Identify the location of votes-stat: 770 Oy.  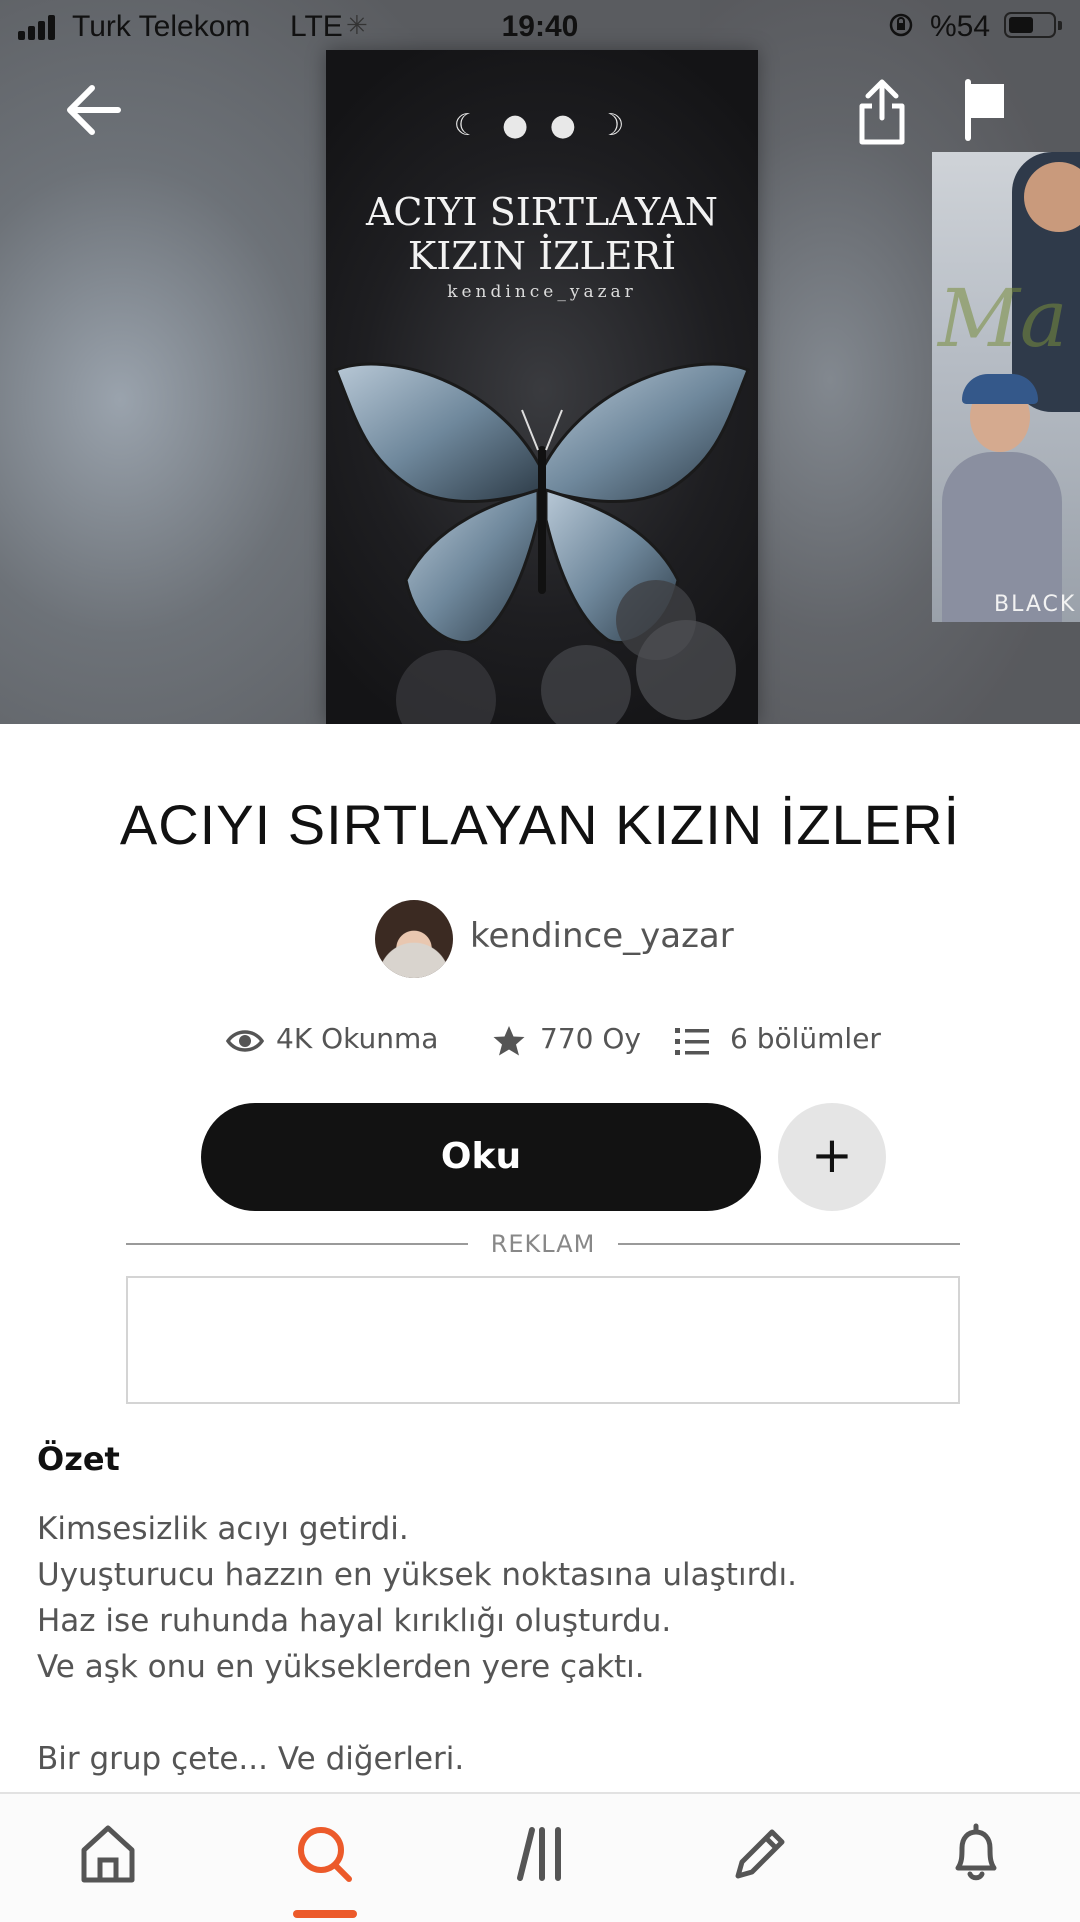
(577, 1041).